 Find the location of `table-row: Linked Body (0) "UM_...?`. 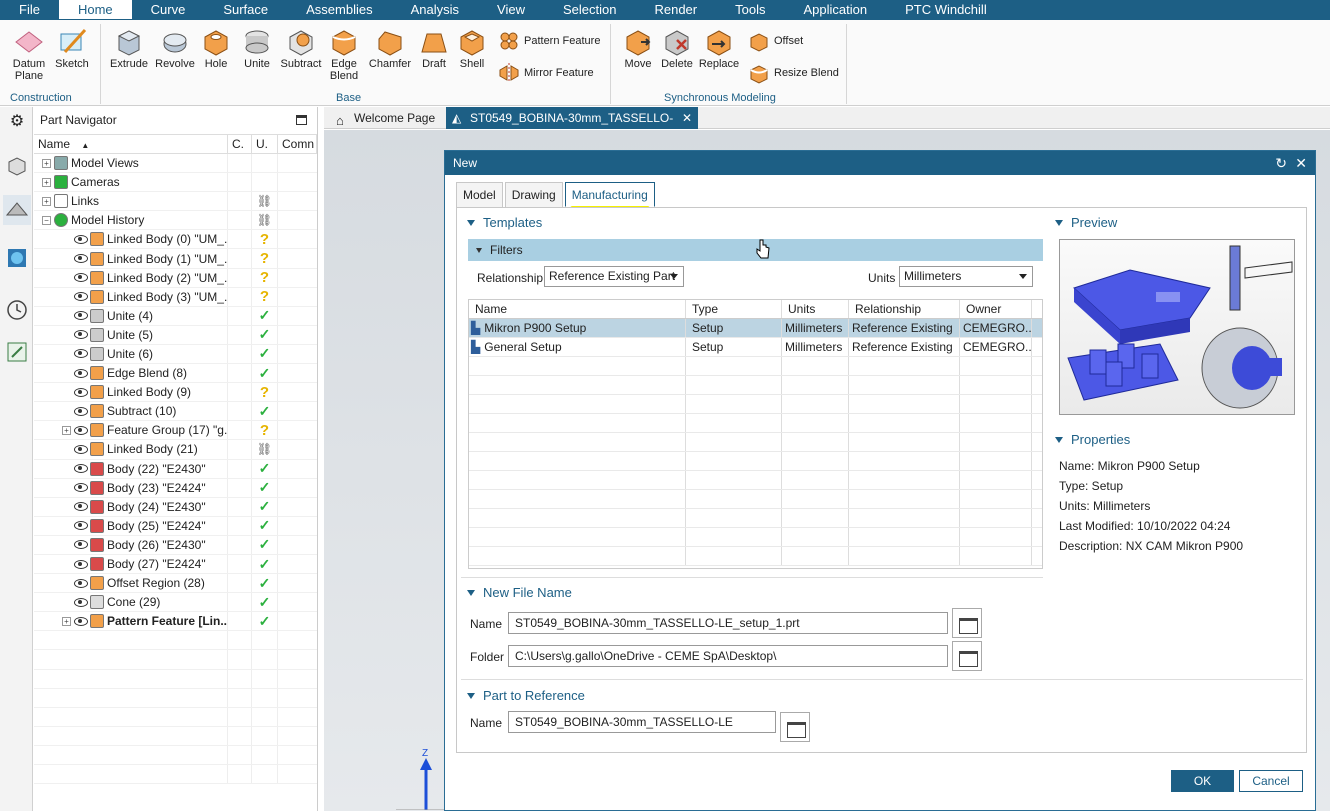

table-row: Linked Body (0) "UM_...? is located at coordinates (175, 240).